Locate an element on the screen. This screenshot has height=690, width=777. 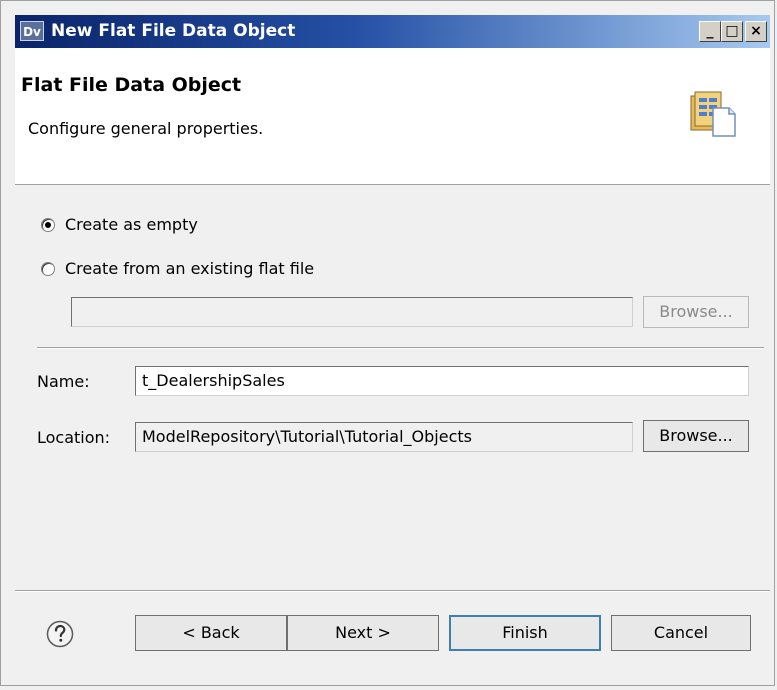
name-label: Name: is located at coordinates (63, 381).